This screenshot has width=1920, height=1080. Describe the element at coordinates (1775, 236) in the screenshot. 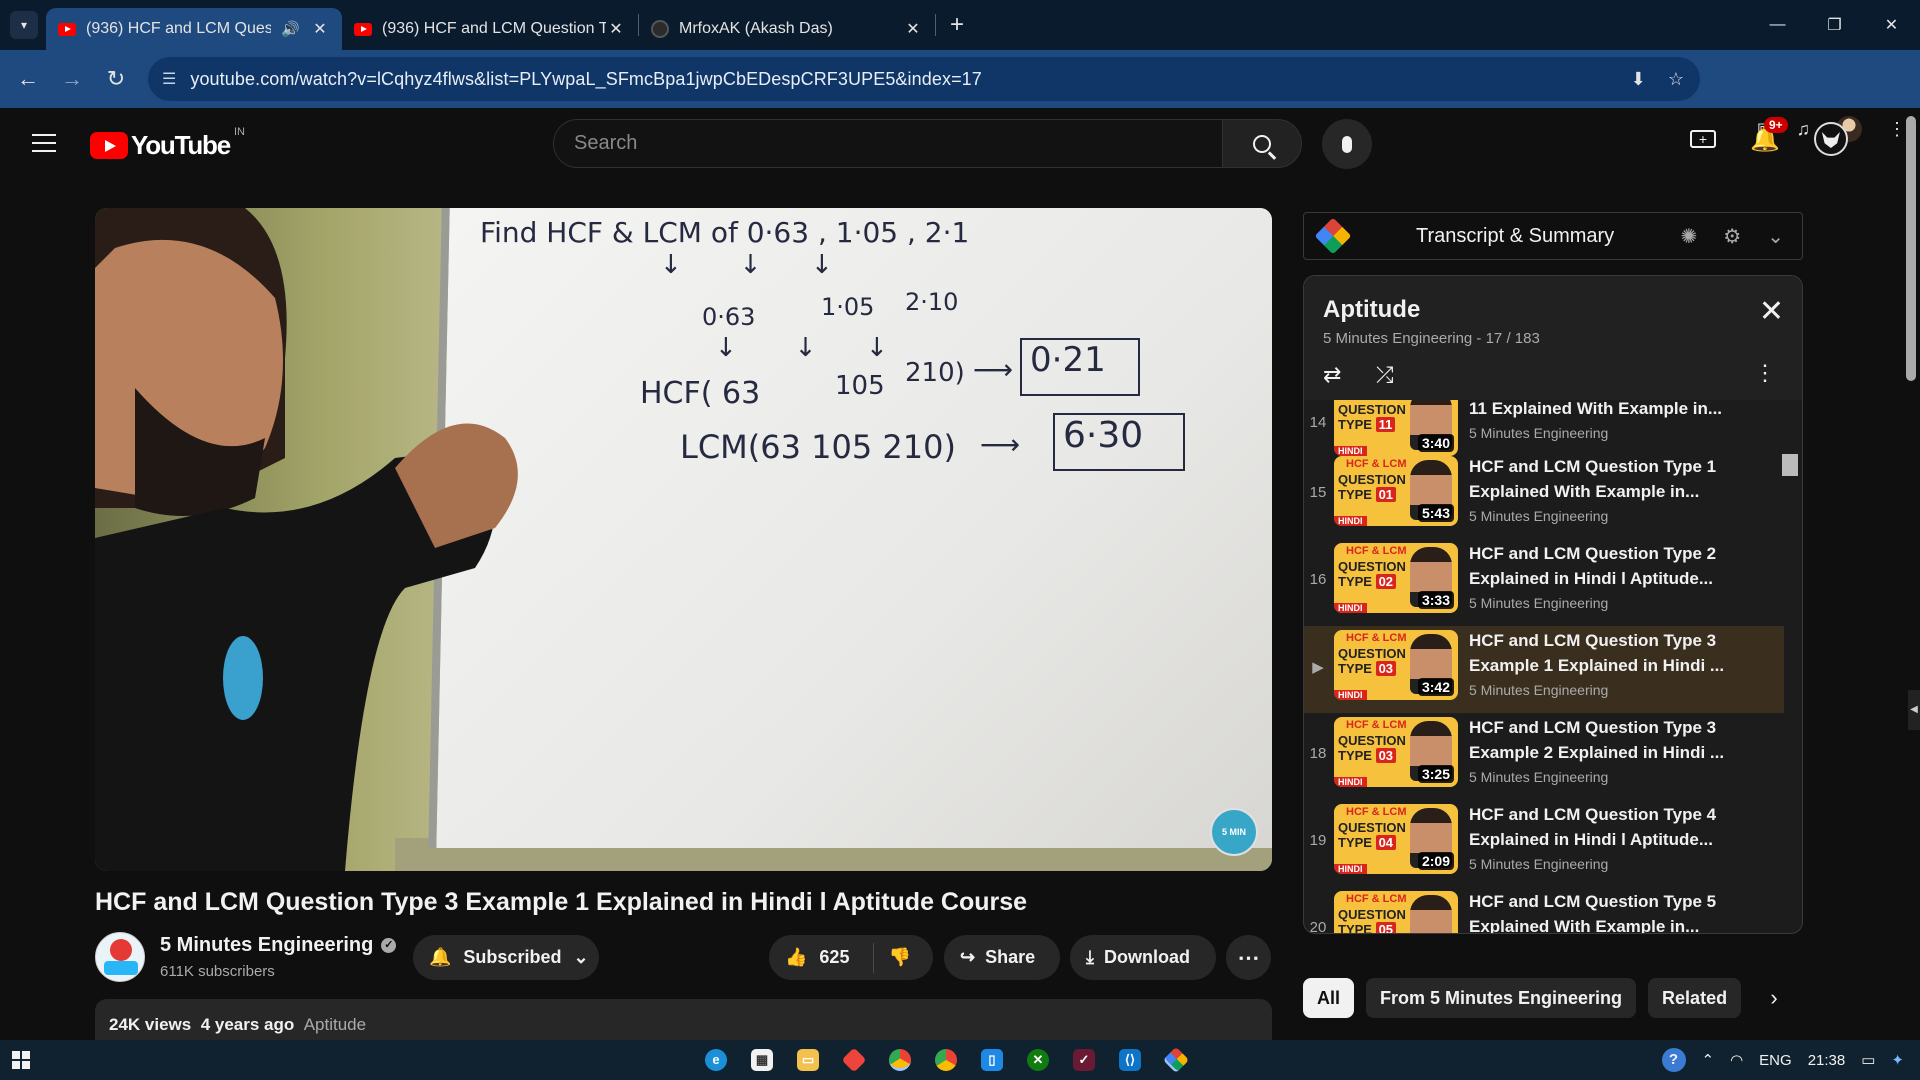

I see `chevron-down-icon: ⌄` at that location.